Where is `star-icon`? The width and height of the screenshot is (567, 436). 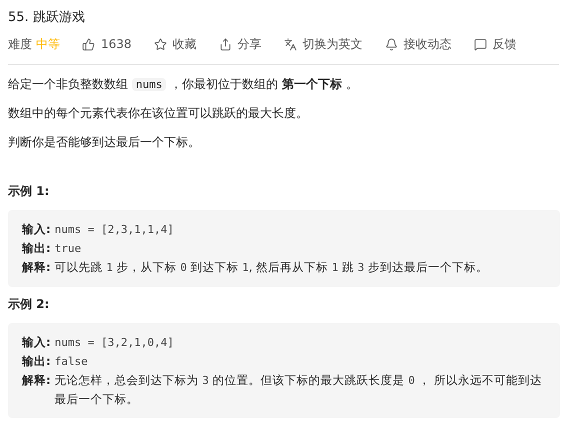
star-icon is located at coordinates (160, 44).